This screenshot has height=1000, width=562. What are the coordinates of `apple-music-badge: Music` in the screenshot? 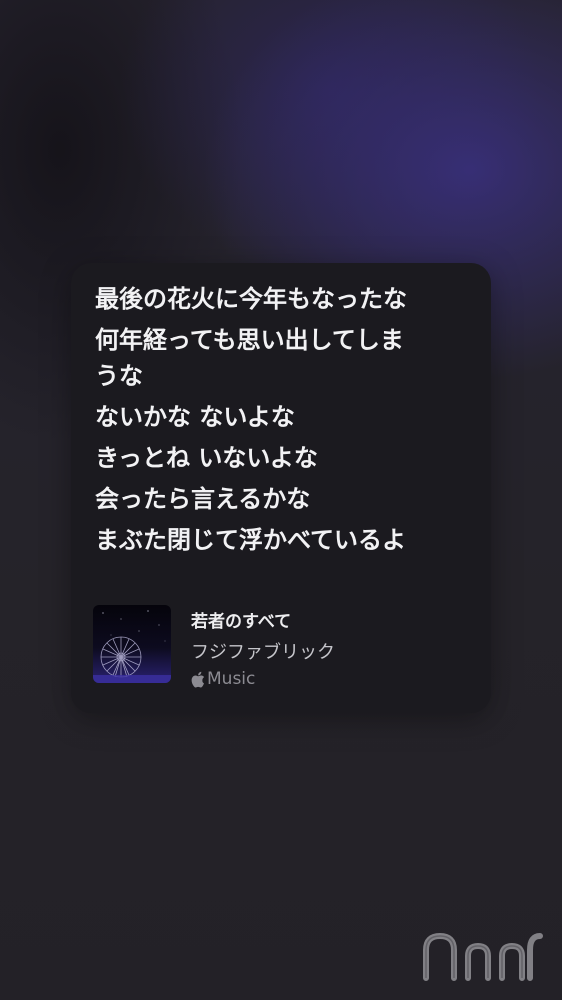 It's located at (223, 679).